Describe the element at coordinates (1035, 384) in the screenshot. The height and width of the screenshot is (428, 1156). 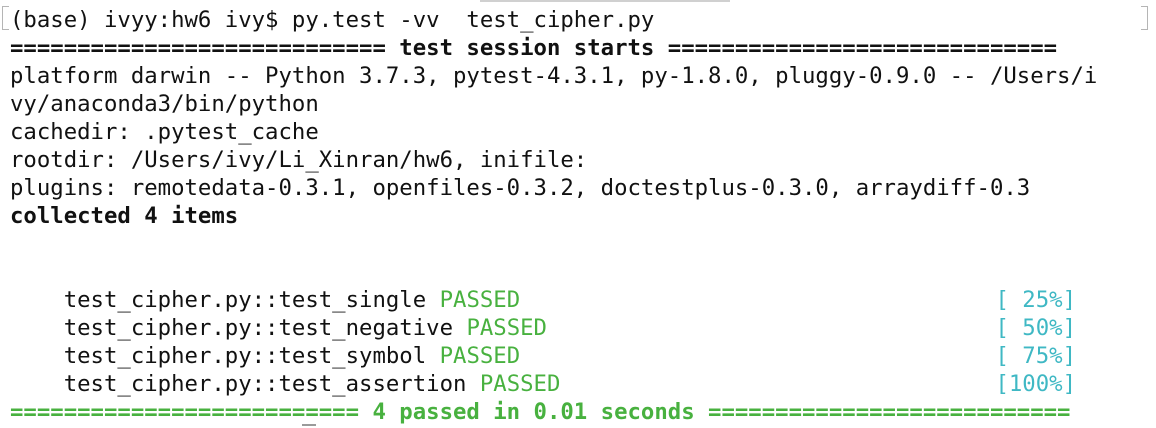
I see `test-progress: [100%]` at that location.